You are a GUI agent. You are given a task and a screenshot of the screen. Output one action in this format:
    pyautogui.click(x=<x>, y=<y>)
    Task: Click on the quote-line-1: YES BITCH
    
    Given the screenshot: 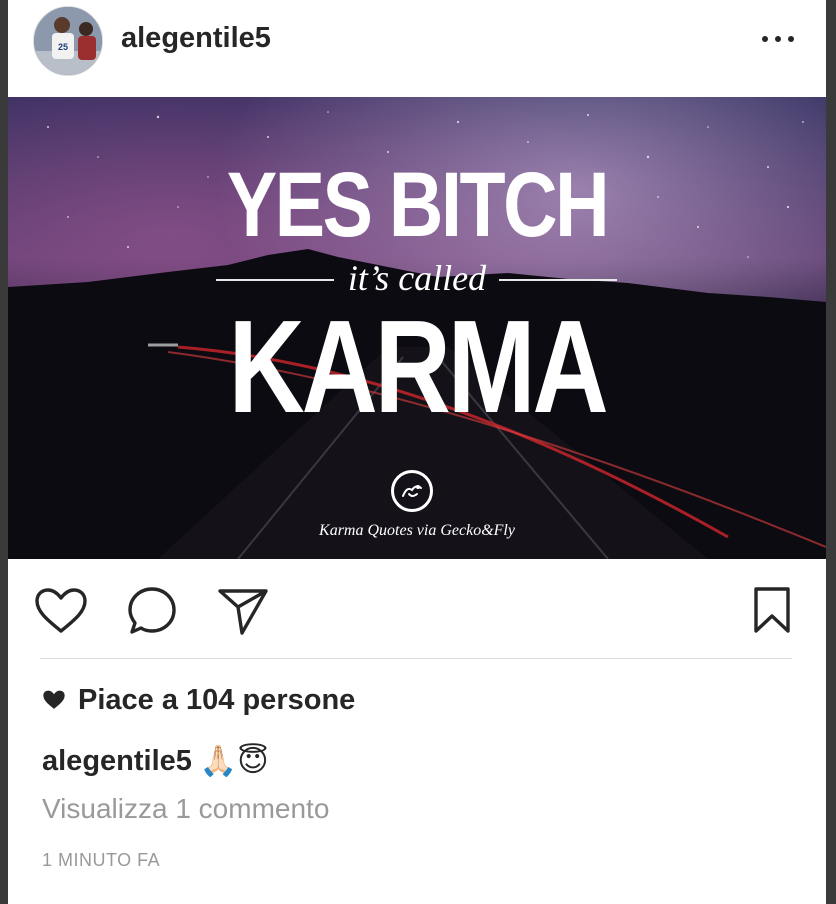 What is the action you would take?
    pyautogui.click(x=418, y=205)
    